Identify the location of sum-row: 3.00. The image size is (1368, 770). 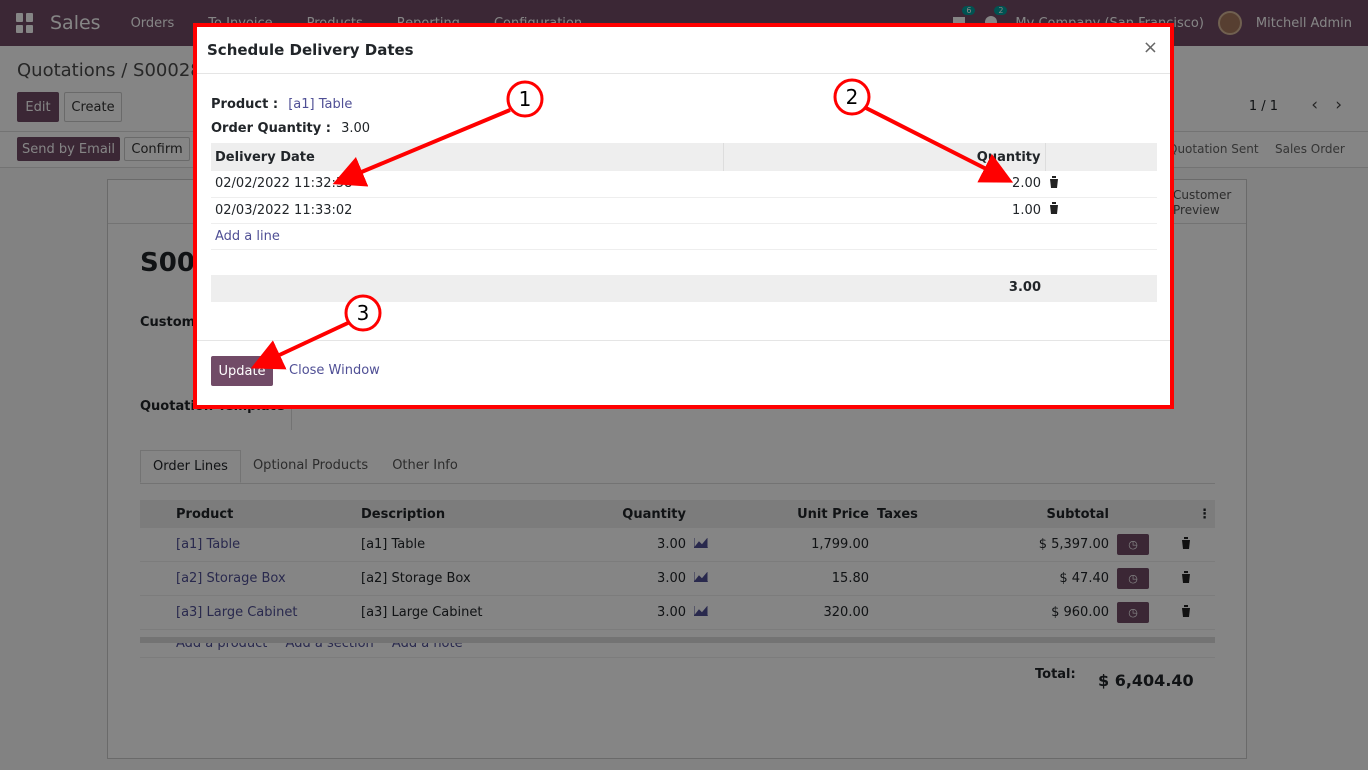
(684, 288).